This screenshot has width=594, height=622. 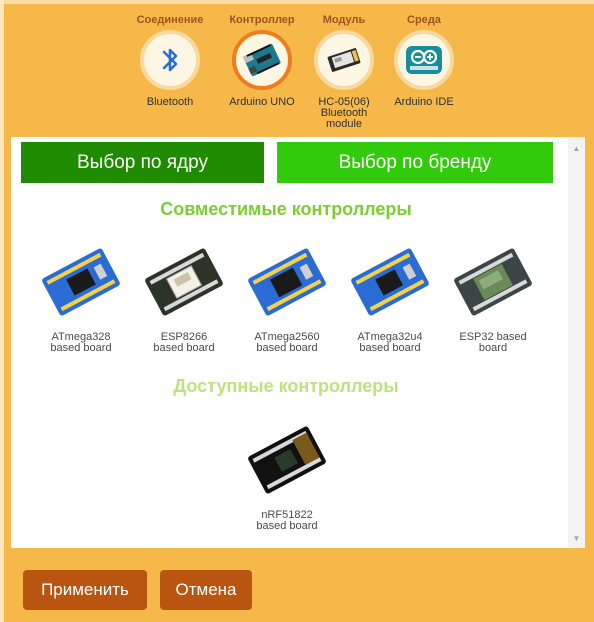 I want to click on step-connection: Соединение Bluetooth, so click(x=170, y=60).